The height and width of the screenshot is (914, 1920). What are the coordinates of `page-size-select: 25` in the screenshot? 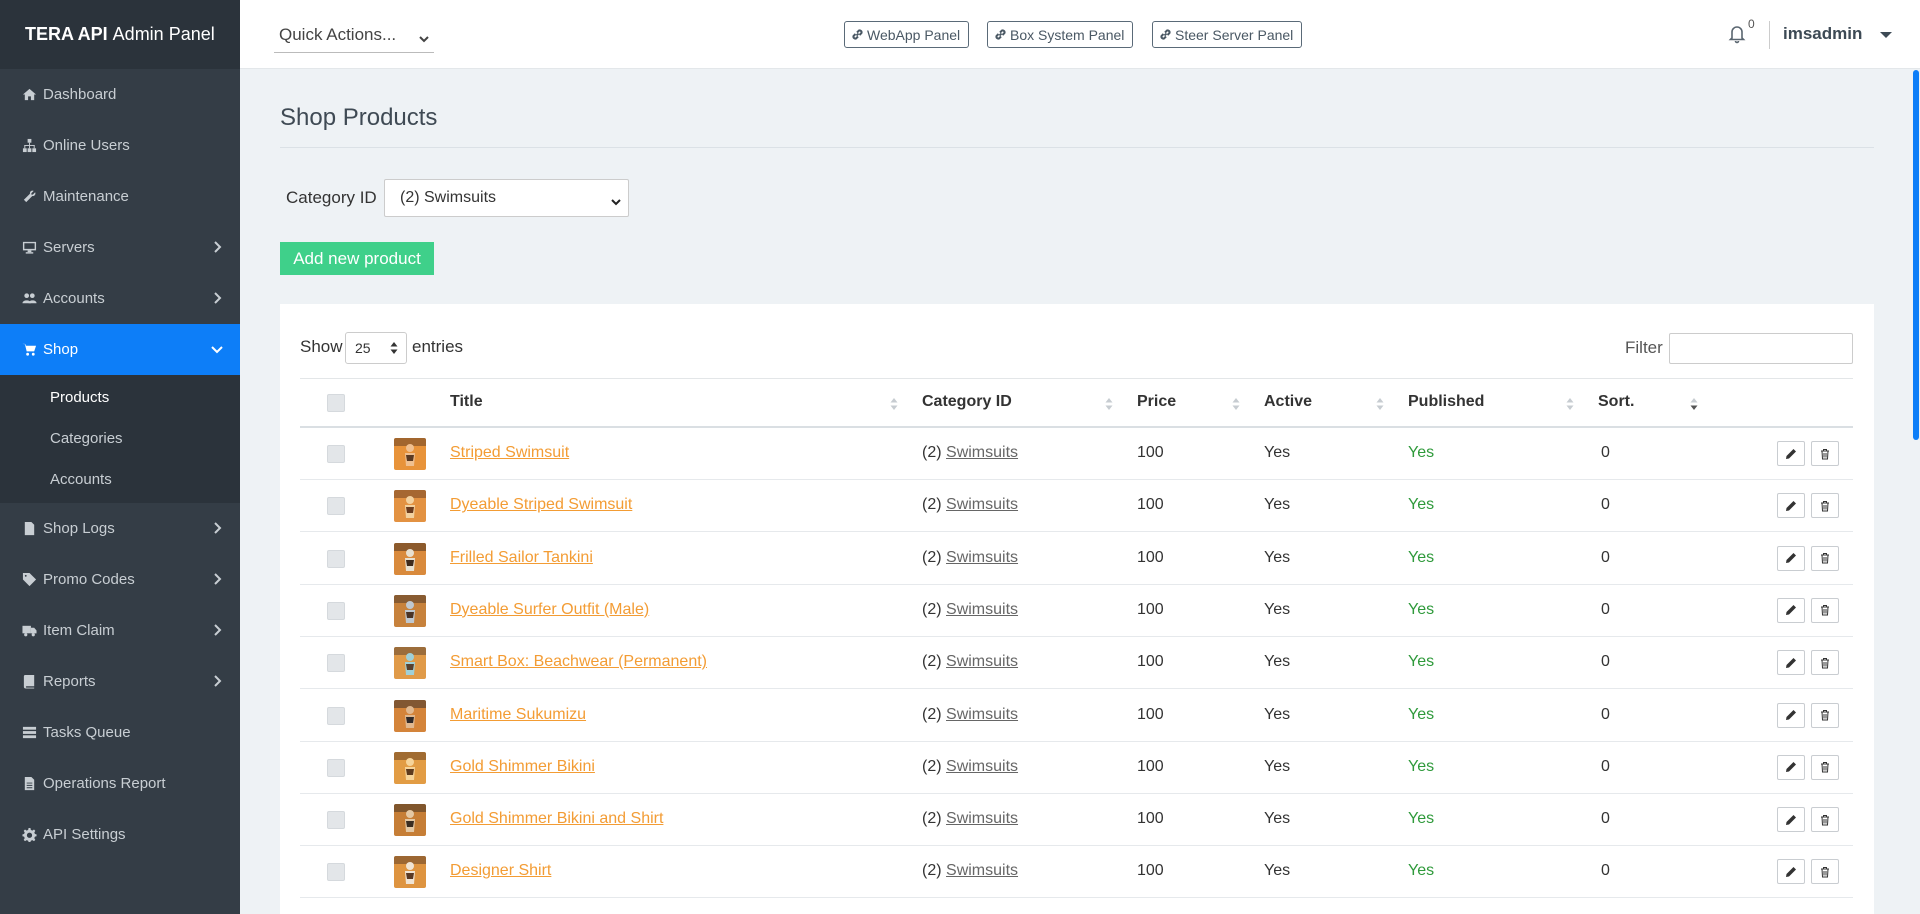 It's located at (376, 348).